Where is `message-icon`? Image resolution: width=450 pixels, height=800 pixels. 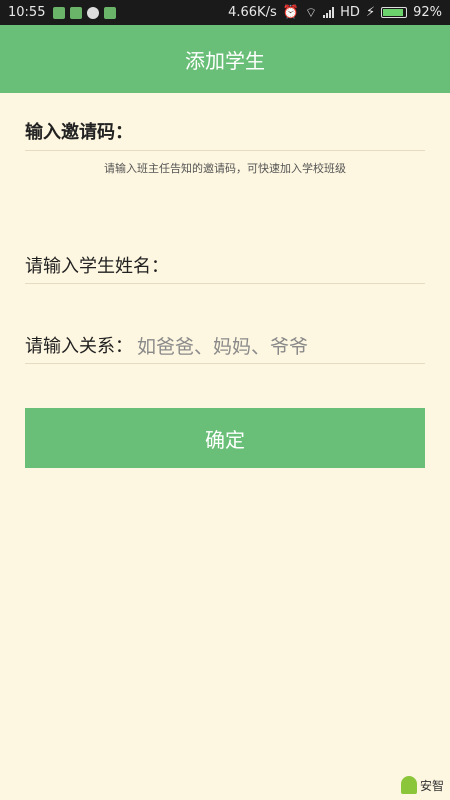
message-icon is located at coordinates (110, 12).